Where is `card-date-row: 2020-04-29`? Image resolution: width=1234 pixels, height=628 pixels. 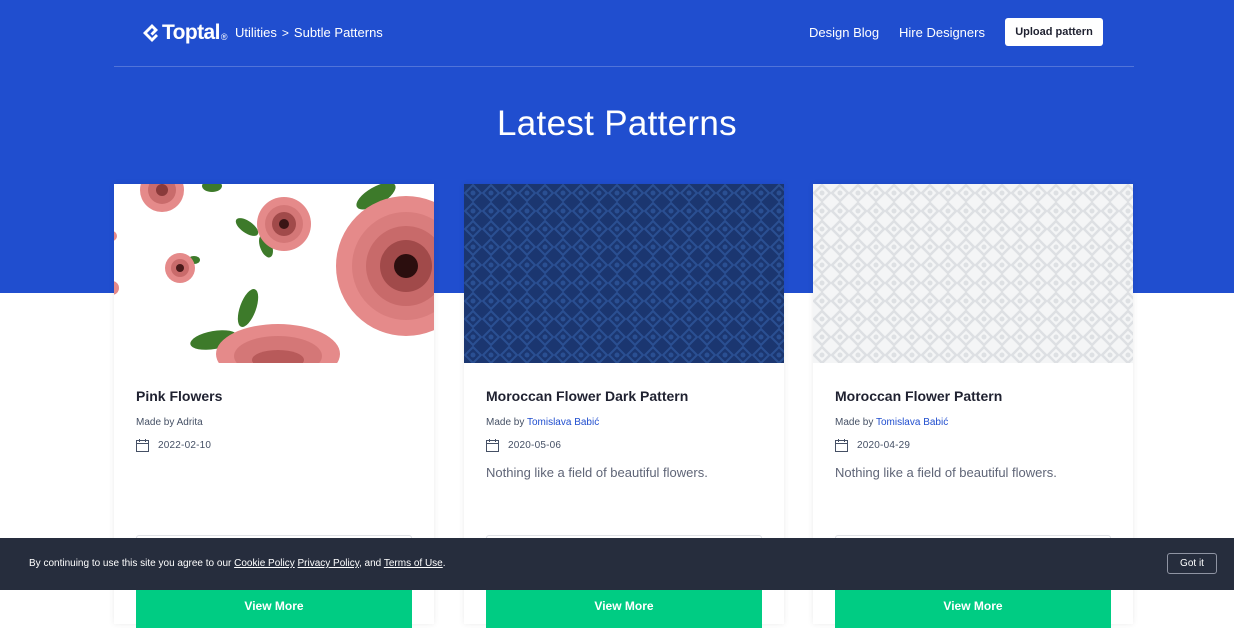 card-date-row: 2020-04-29 is located at coordinates (872, 445).